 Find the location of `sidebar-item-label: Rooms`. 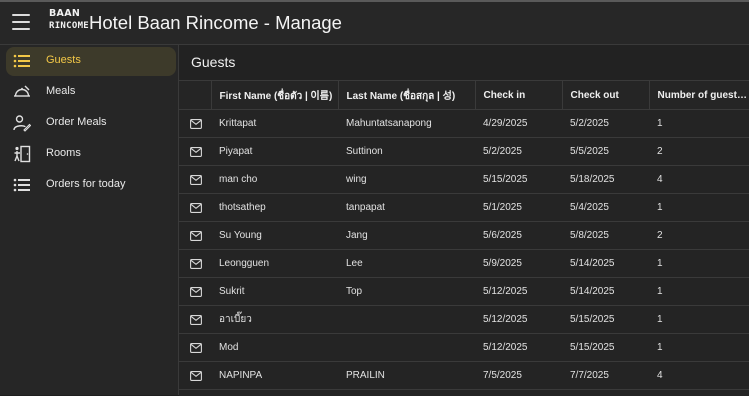

sidebar-item-label: Rooms is located at coordinates (63, 153).